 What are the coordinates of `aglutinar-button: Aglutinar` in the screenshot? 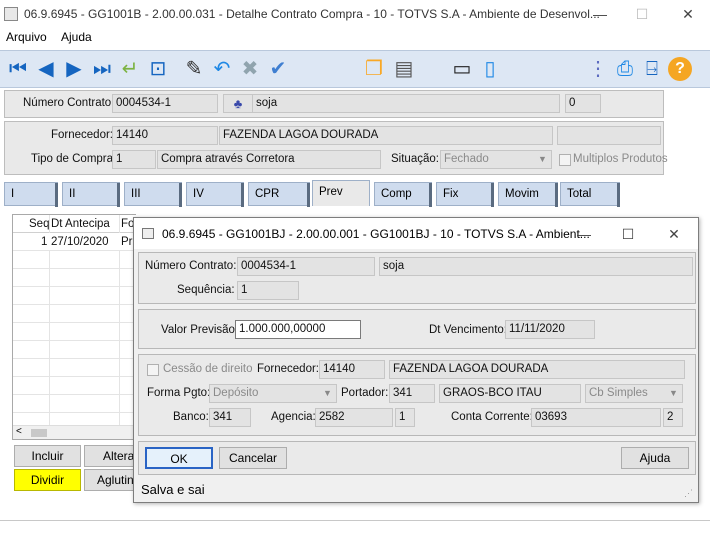 It's located at (114, 480).